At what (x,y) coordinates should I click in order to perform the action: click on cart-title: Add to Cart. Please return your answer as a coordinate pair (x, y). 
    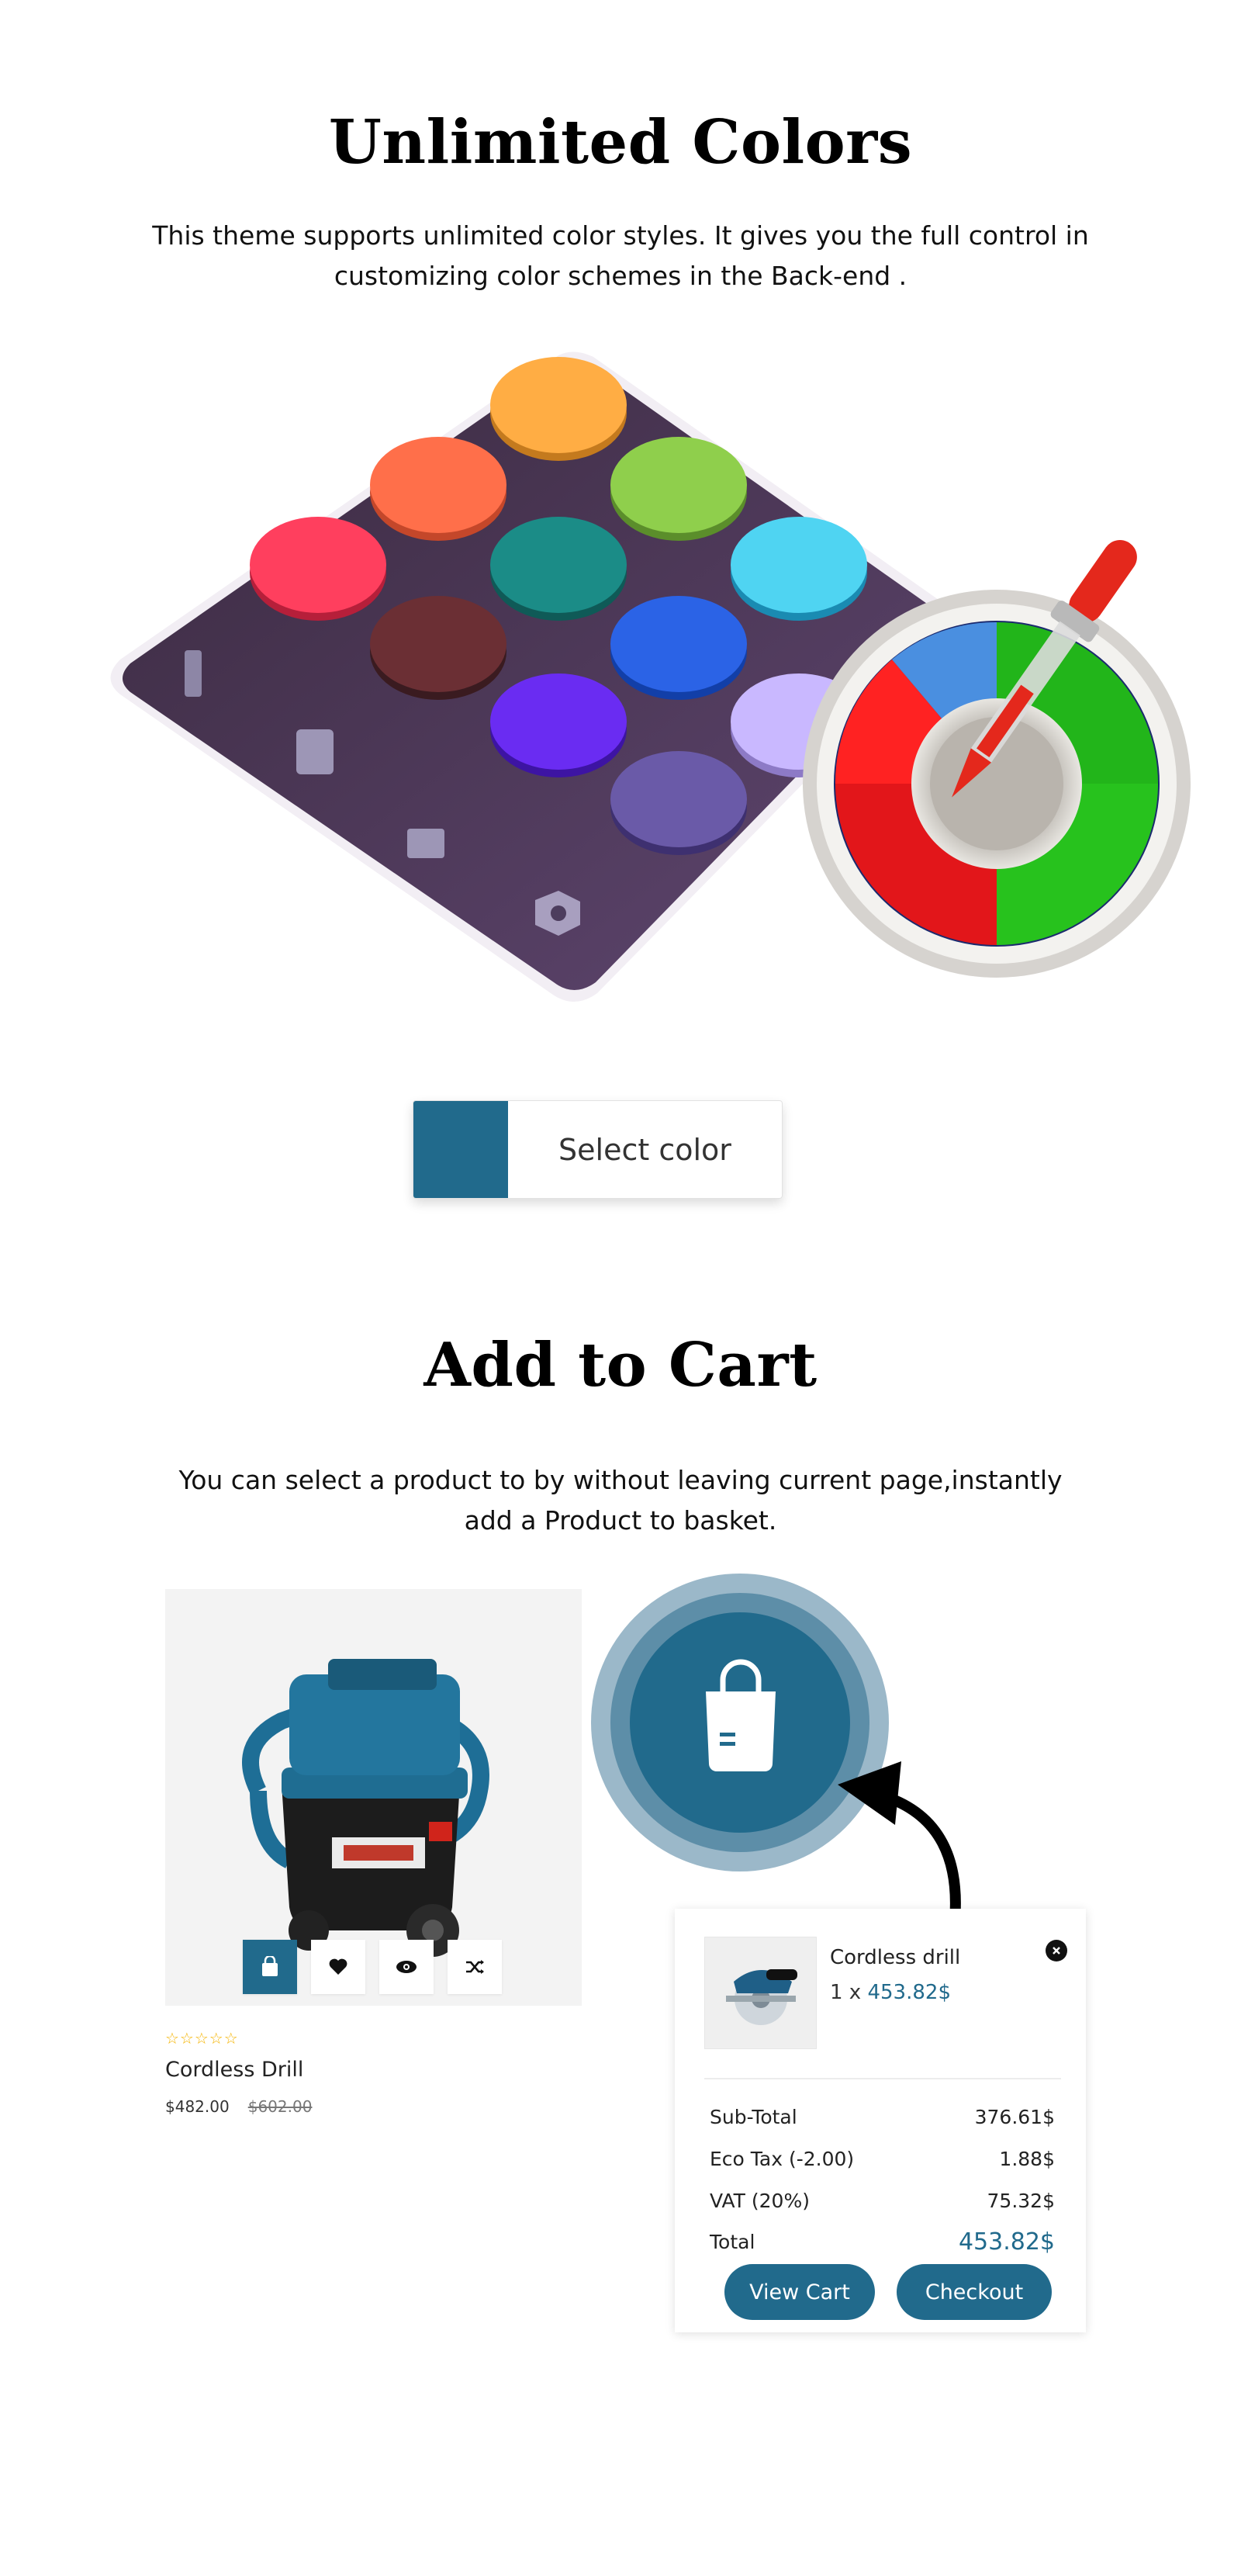
    Looking at the image, I should click on (620, 1365).